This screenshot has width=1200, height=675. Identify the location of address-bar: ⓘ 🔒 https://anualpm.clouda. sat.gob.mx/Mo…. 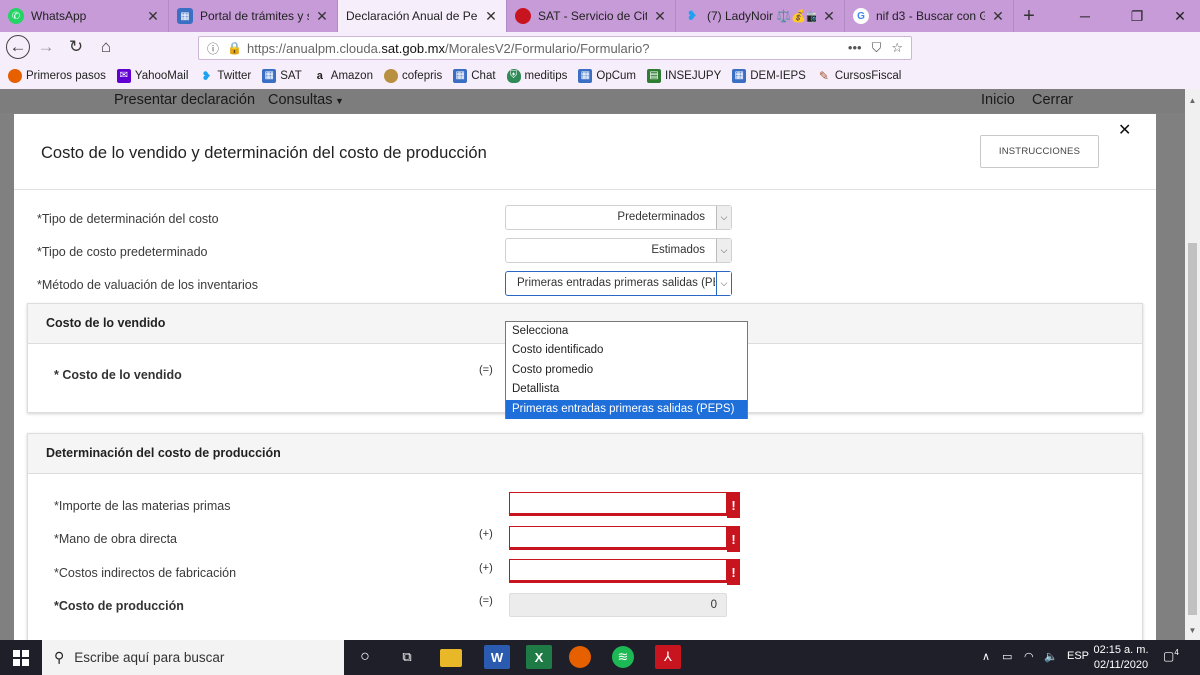
(555, 48).